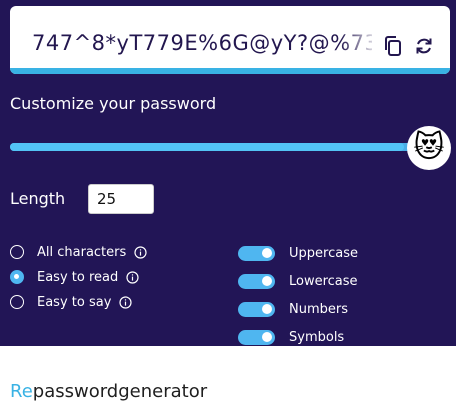 The height and width of the screenshot is (417, 456). I want to click on toggle-label: Numbers, so click(318, 309).